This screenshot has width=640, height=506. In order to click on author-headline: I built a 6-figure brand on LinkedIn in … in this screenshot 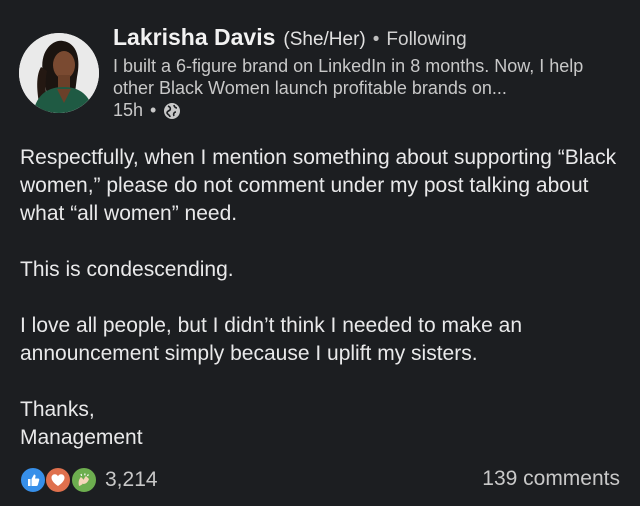, I will do `click(348, 77)`.